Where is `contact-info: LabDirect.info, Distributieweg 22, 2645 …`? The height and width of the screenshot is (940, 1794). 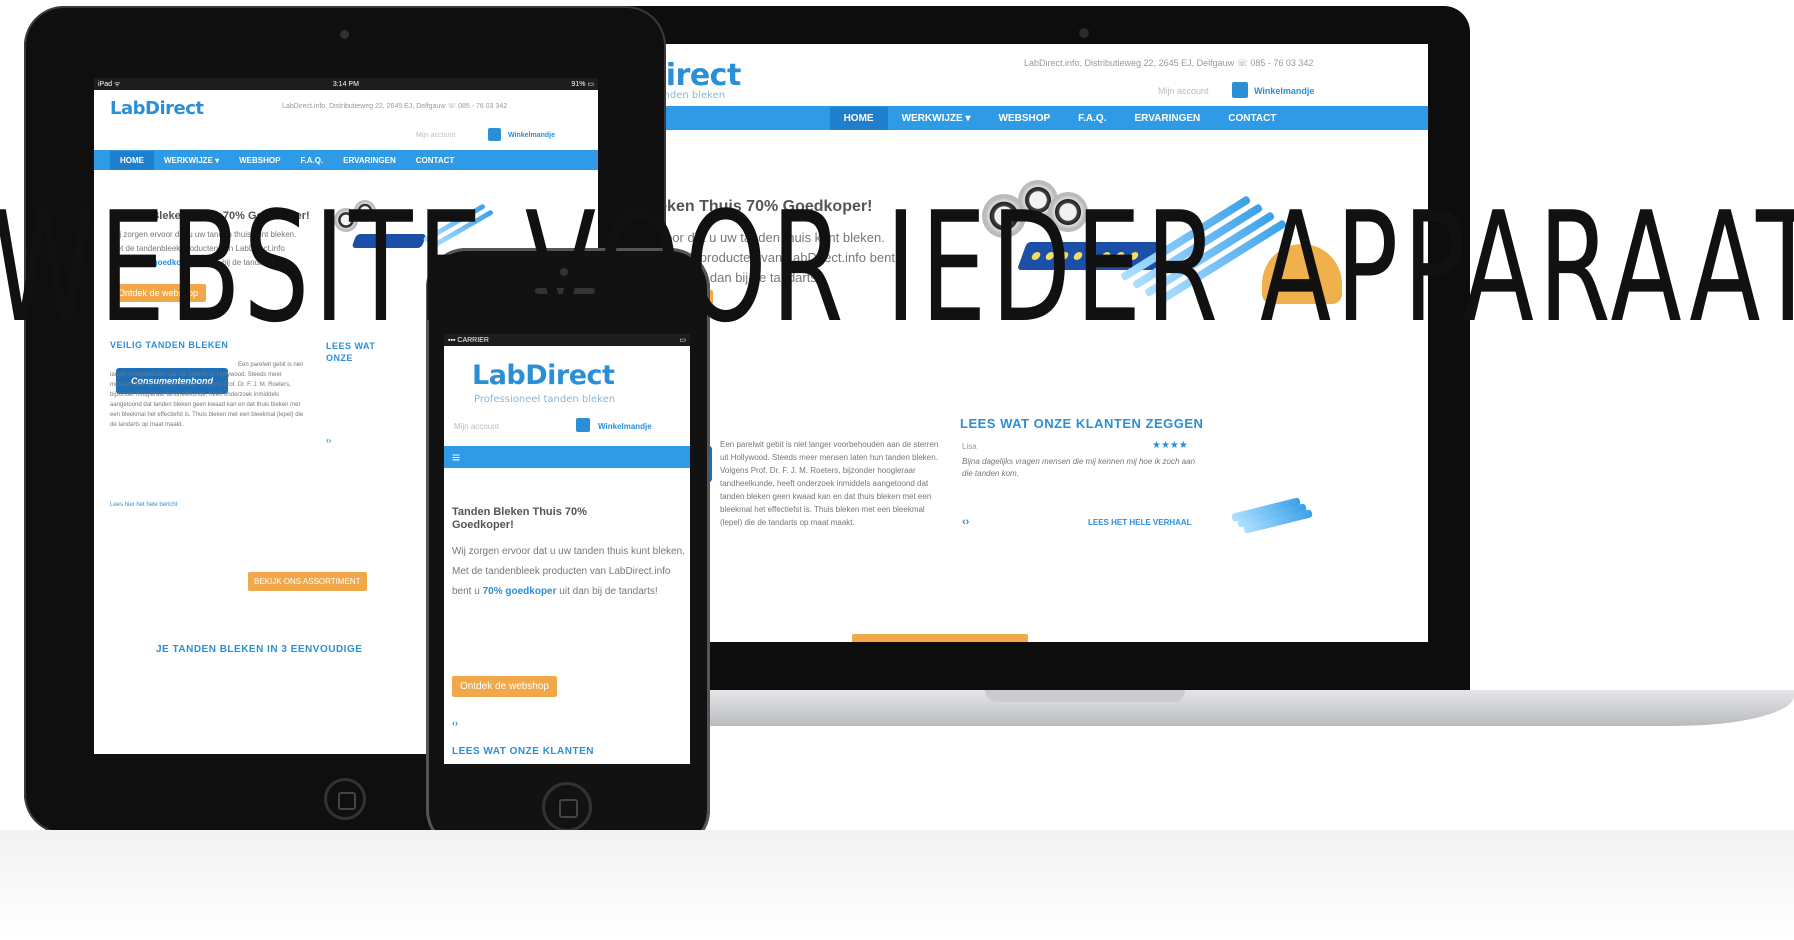 contact-info: LabDirect.info, Distributieweg 22, 2645 … is located at coordinates (1169, 63).